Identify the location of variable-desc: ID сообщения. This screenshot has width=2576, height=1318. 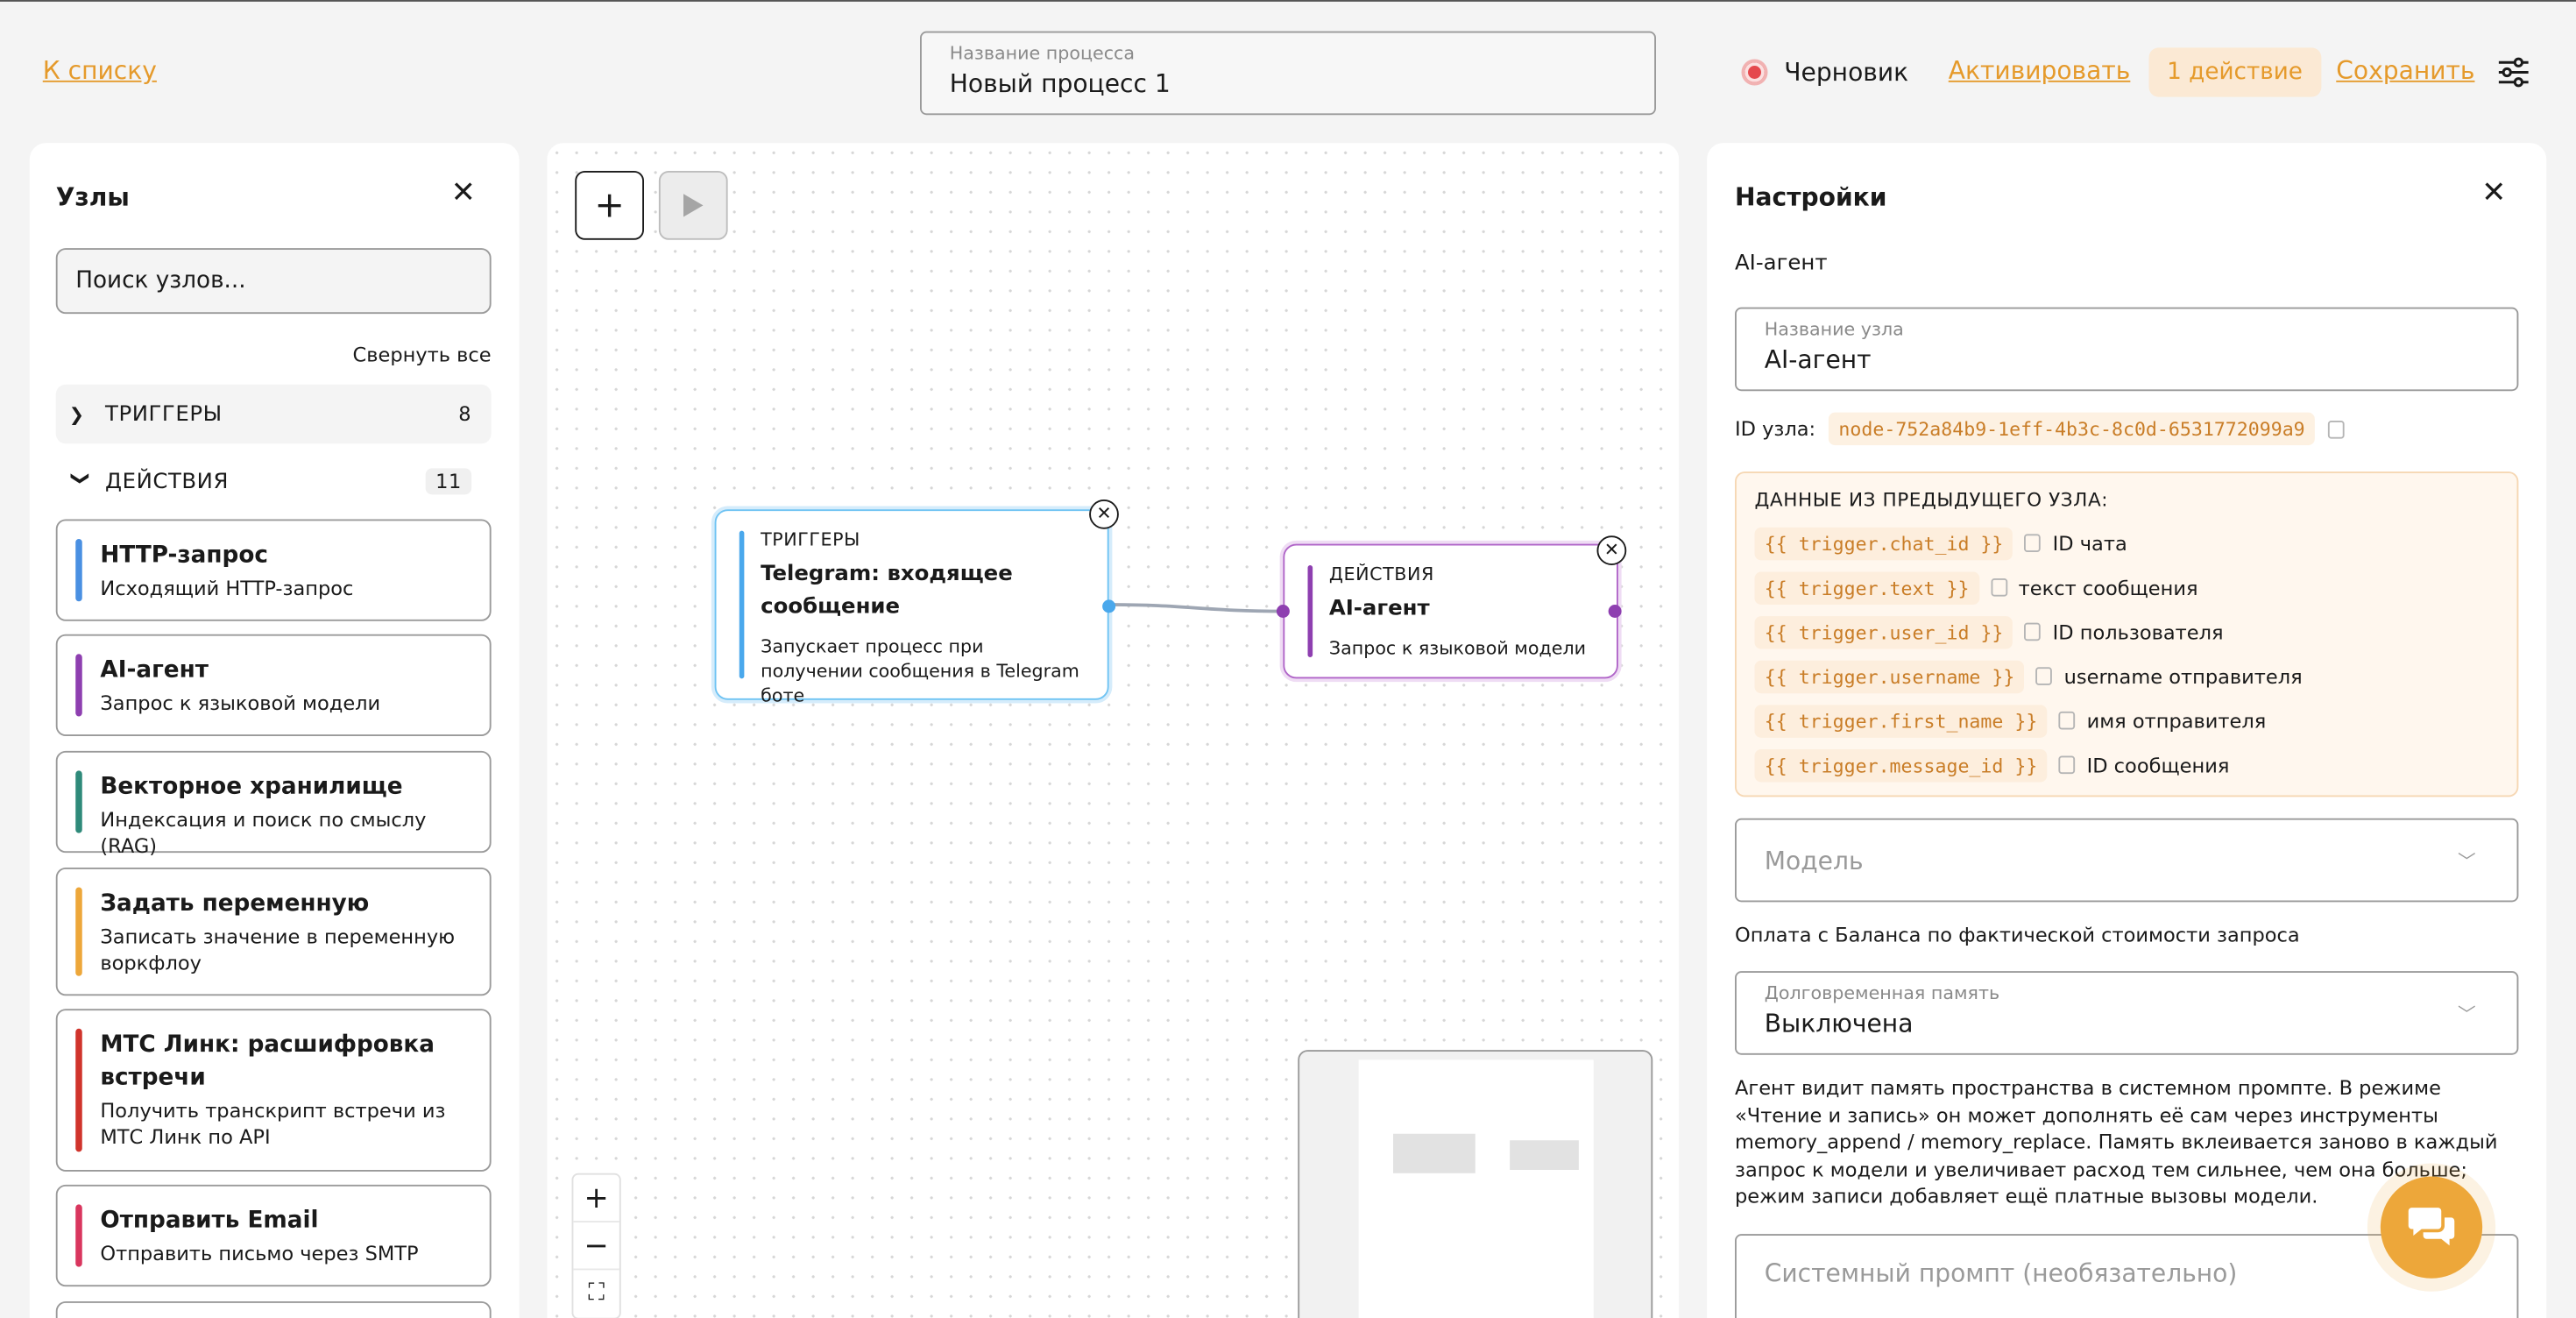
(2158, 764).